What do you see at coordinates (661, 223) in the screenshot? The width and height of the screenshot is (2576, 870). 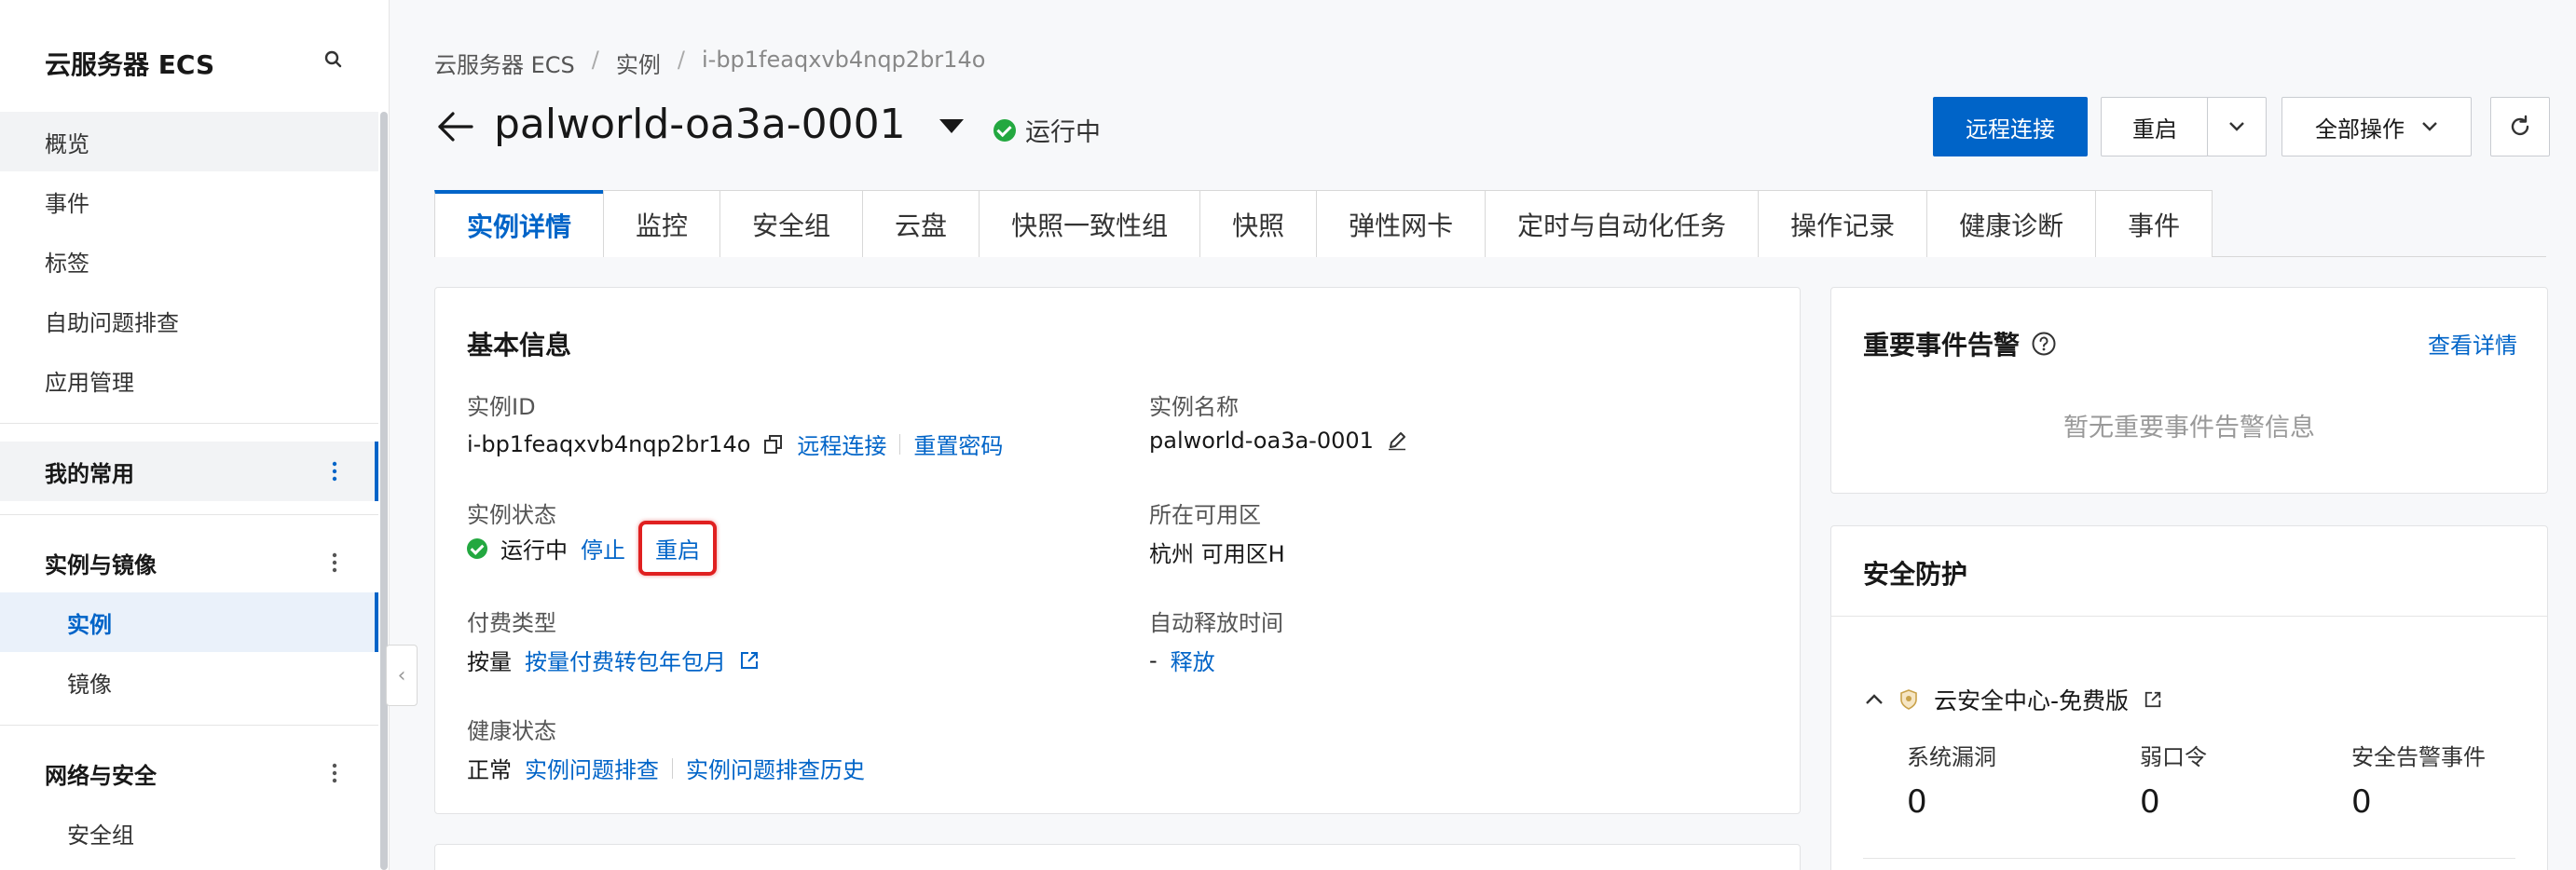 I see `tab-monitoring: 监控` at bounding box center [661, 223].